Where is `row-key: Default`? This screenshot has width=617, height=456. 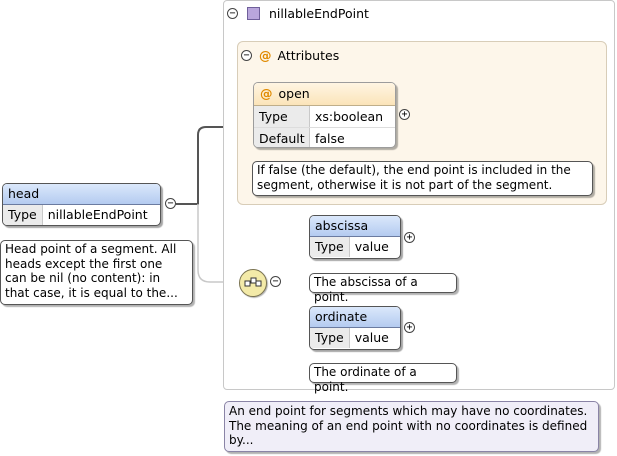
row-key: Default is located at coordinates (282, 137).